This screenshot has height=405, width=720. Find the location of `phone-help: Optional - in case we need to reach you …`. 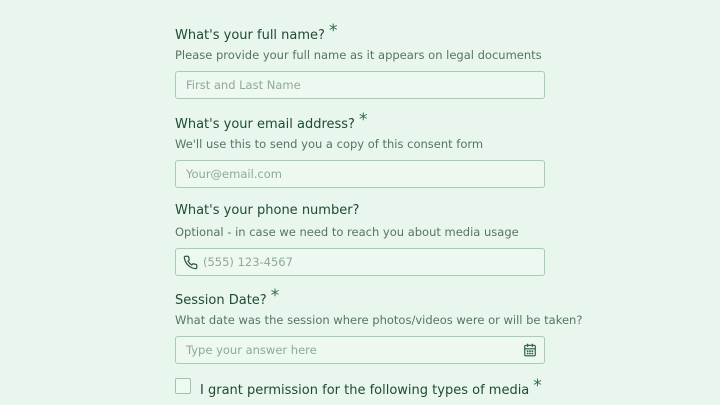

phone-help: Optional - in case we need to reach you … is located at coordinates (347, 232).